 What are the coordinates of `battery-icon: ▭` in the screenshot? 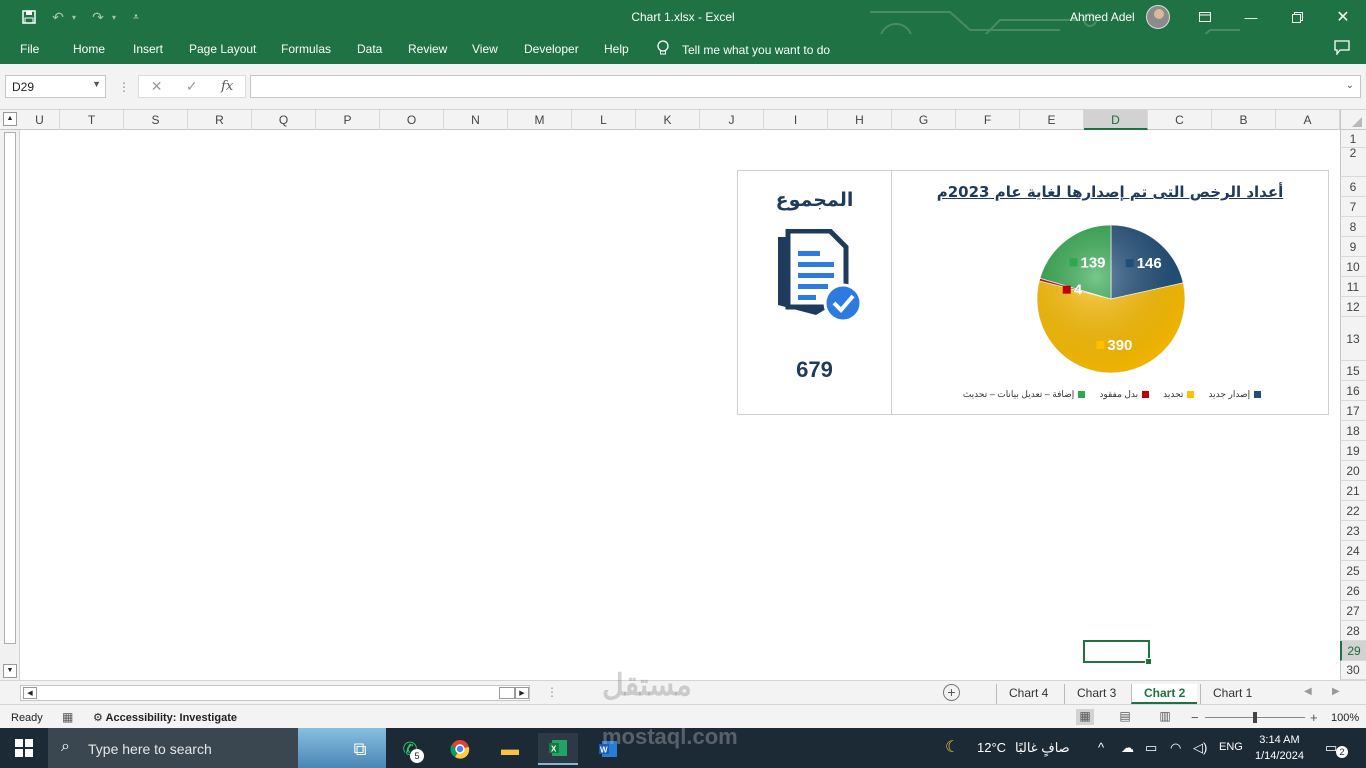 It's located at (1151, 748).